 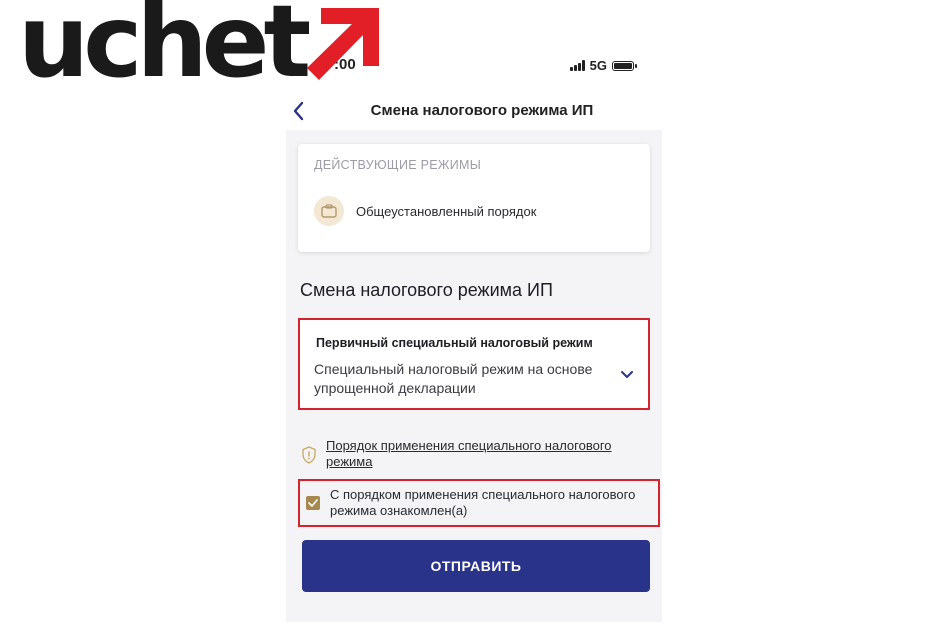 I want to click on card-heading: ДЕЙСТВУЮЩИЕ РЕЖИМЫ, so click(x=398, y=165).